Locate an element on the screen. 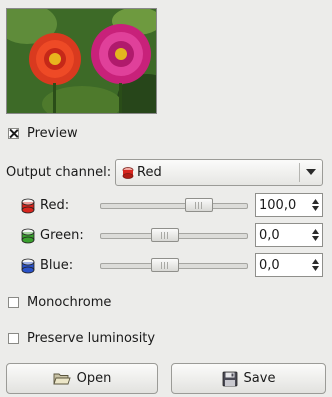  blue-channel-icon is located at coordinates (28, 266).